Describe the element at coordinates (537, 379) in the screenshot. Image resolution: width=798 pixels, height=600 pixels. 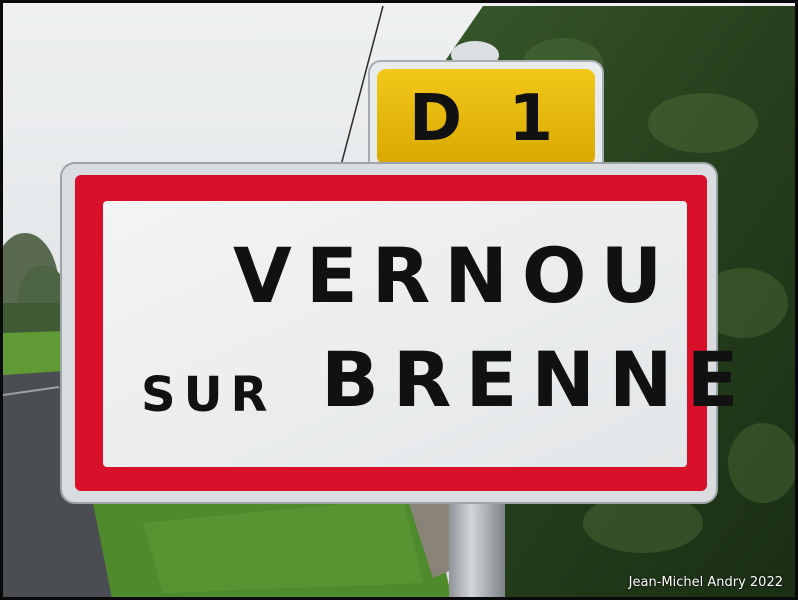
I see `town-name-line2: BRENNE` at that location.